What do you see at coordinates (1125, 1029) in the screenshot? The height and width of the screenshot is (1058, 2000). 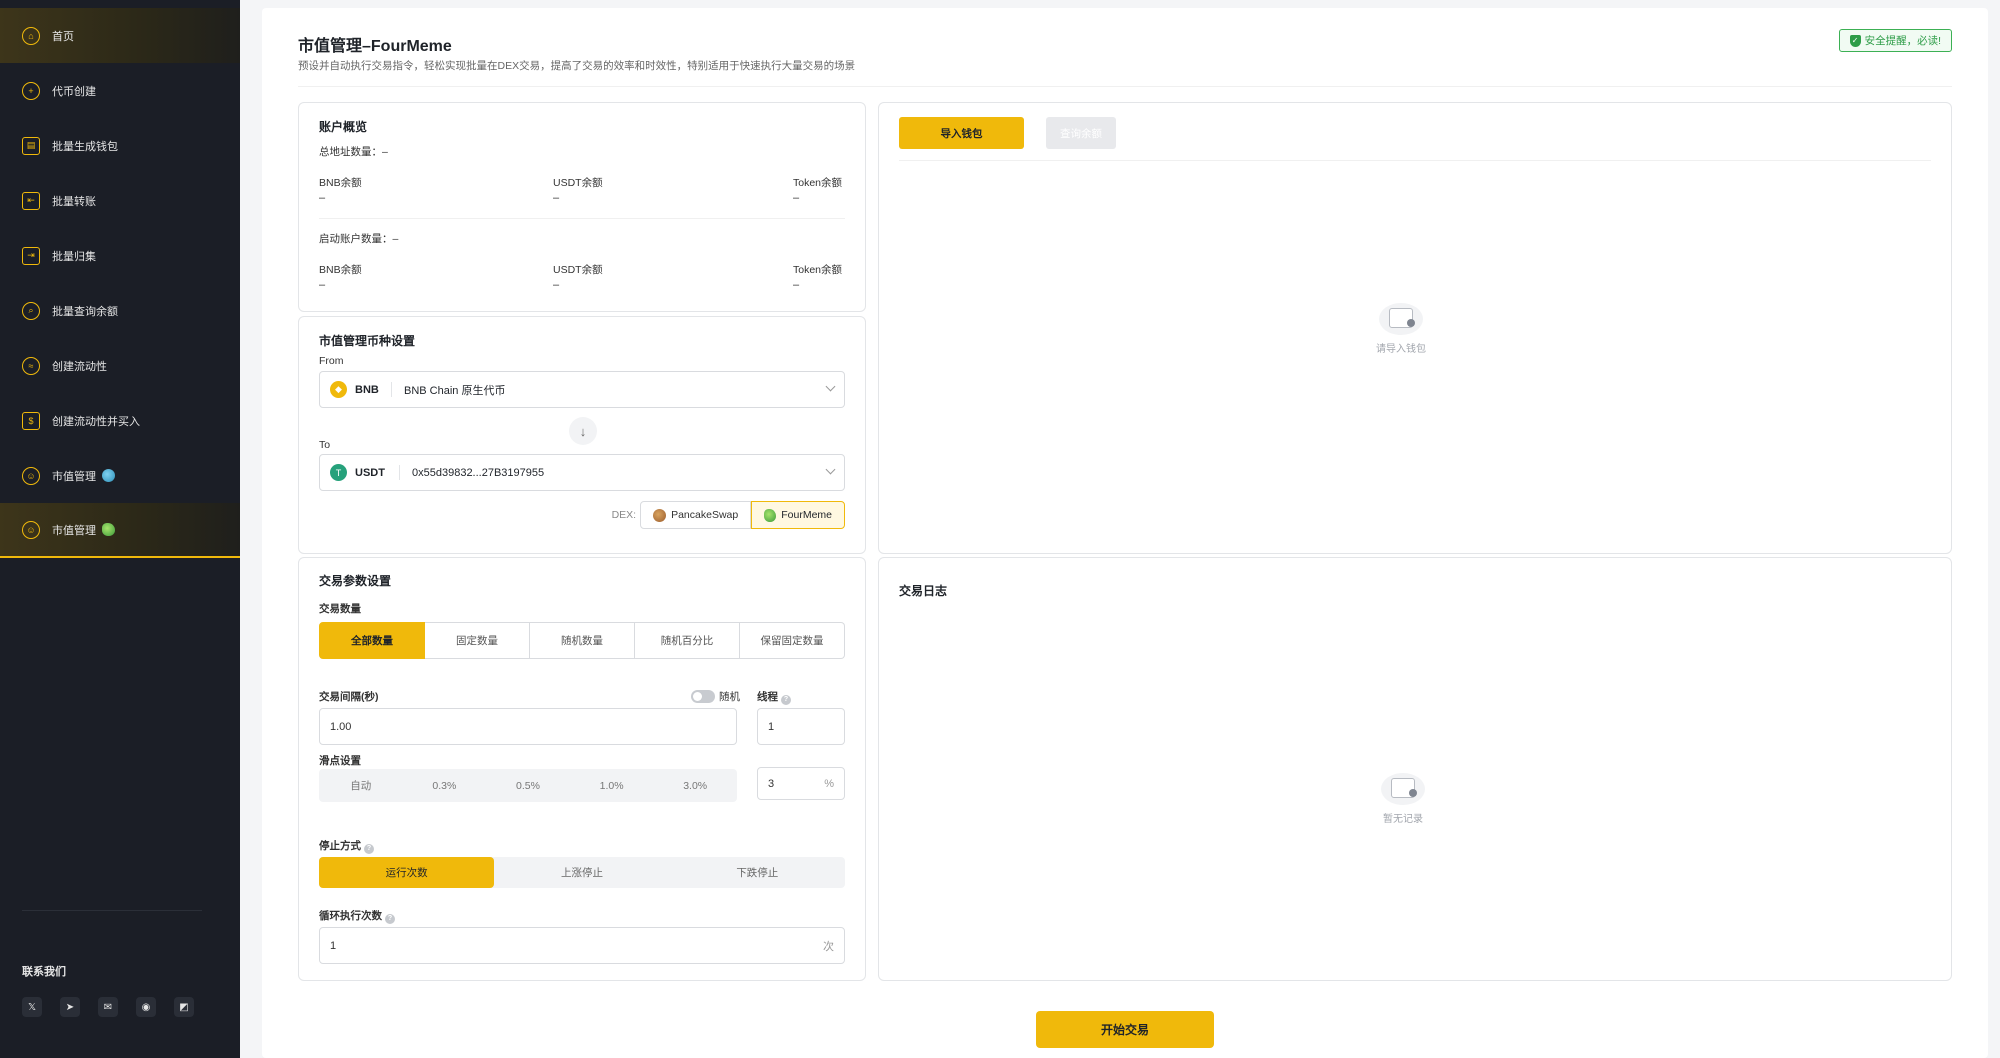 I see `start-trade-button: 开始交易` at bounding box center [1125, 1029].